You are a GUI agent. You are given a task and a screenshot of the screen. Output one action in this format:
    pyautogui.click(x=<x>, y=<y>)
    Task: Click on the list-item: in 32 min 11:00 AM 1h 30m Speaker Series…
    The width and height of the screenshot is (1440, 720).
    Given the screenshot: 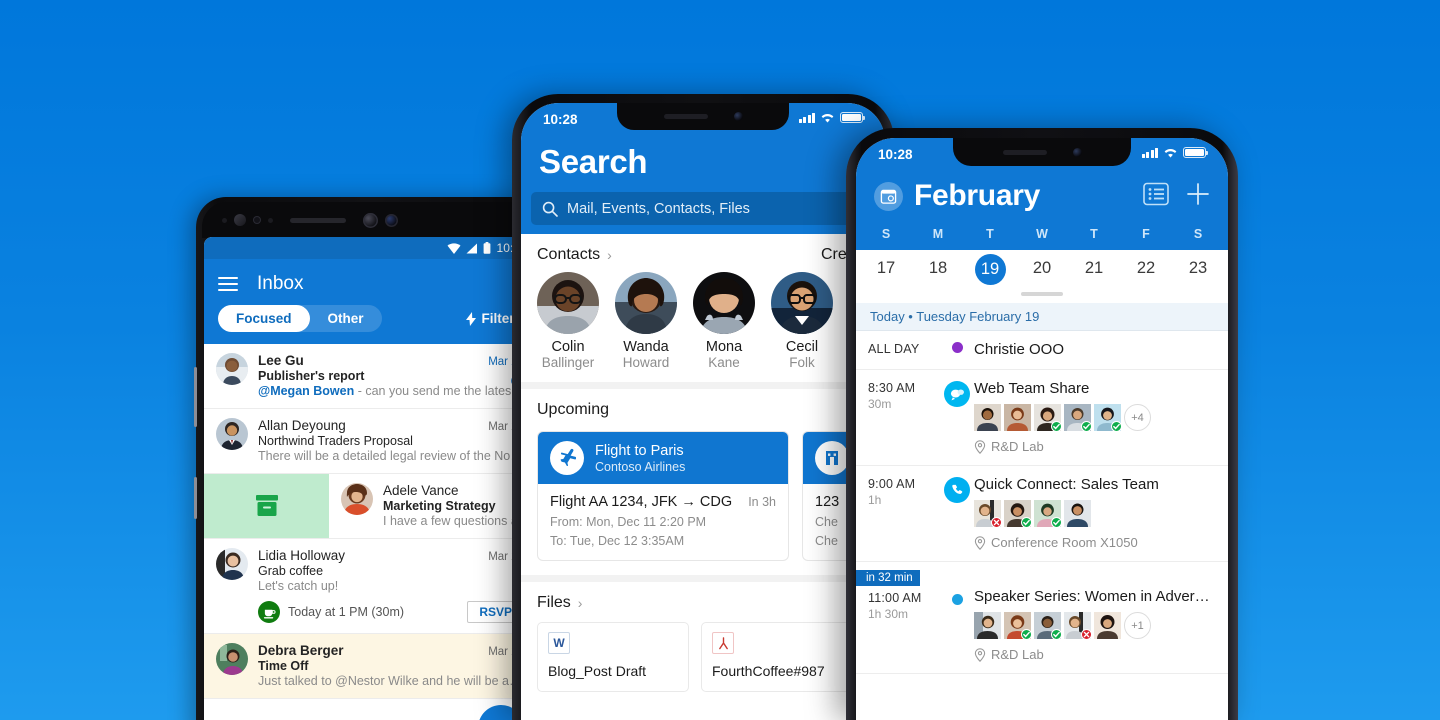 What is the action you would take?
    pyautogui.click(x=1042, y=618)
    